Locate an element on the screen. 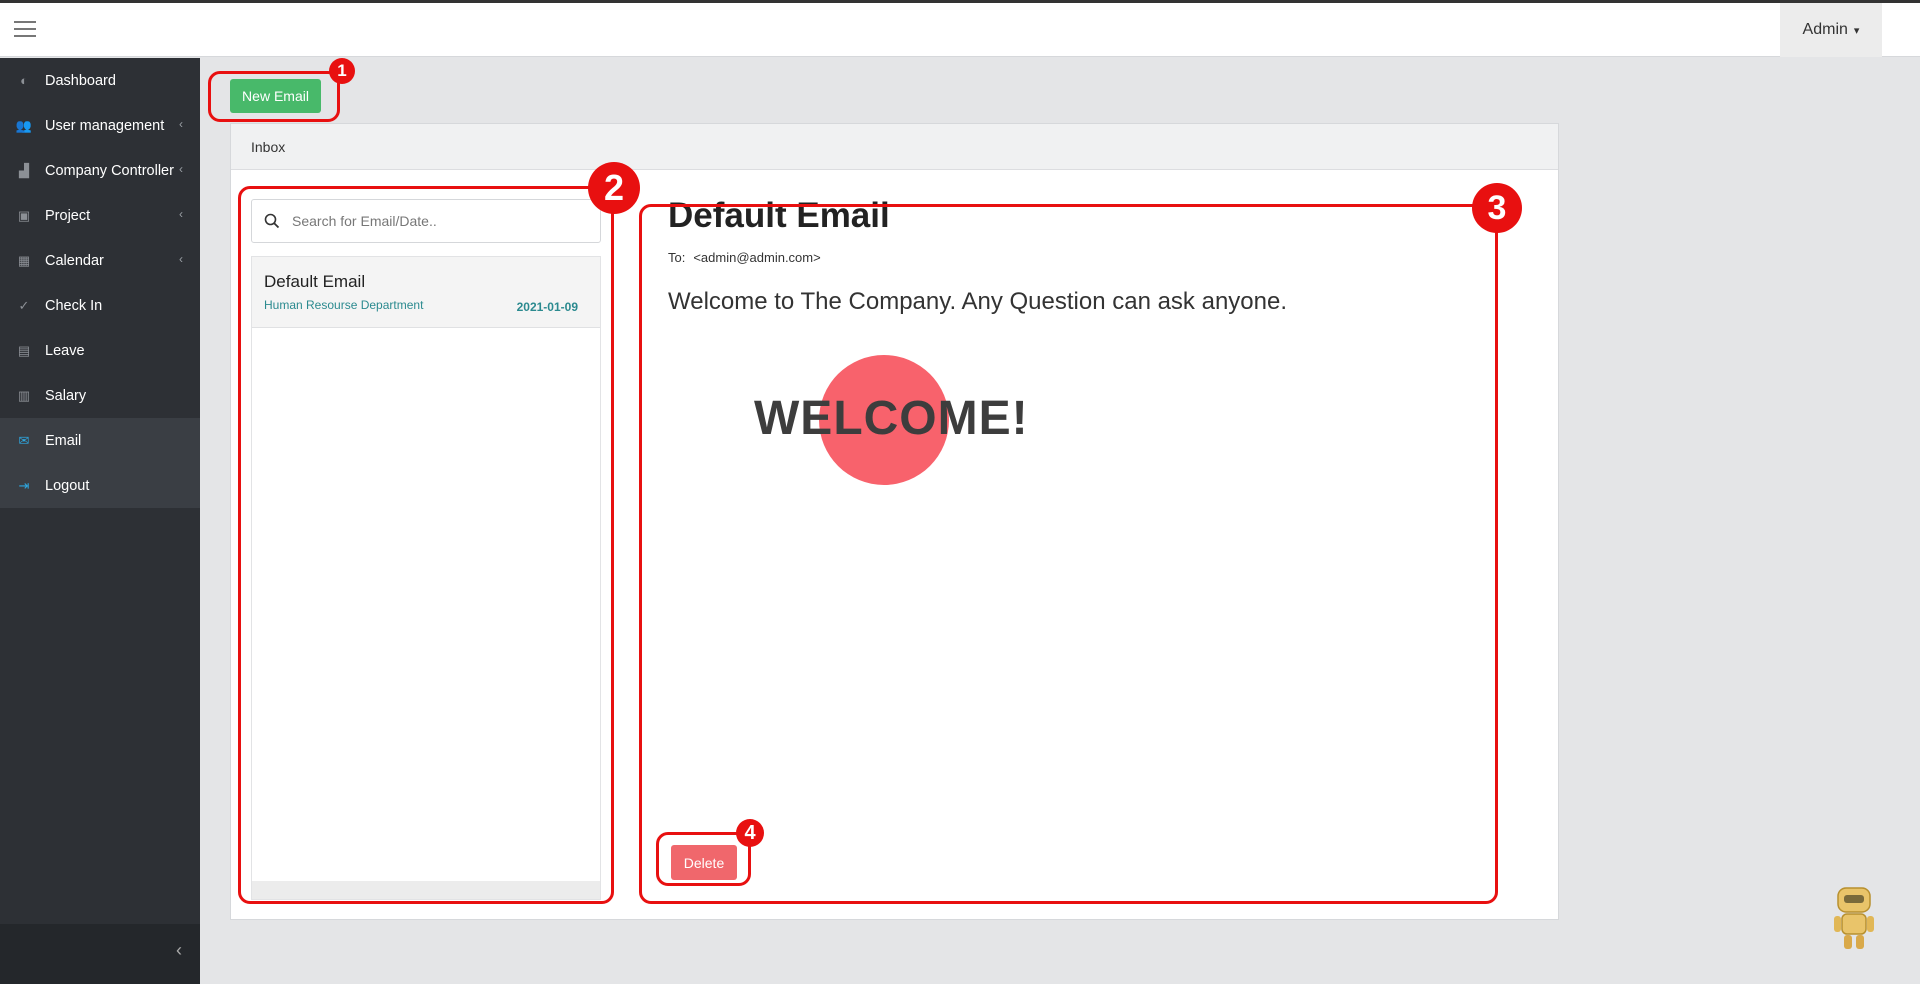 The height and width of the screenshot is (984, 1920). user-menu-label: Admin is located at coordinates (1825, 29).